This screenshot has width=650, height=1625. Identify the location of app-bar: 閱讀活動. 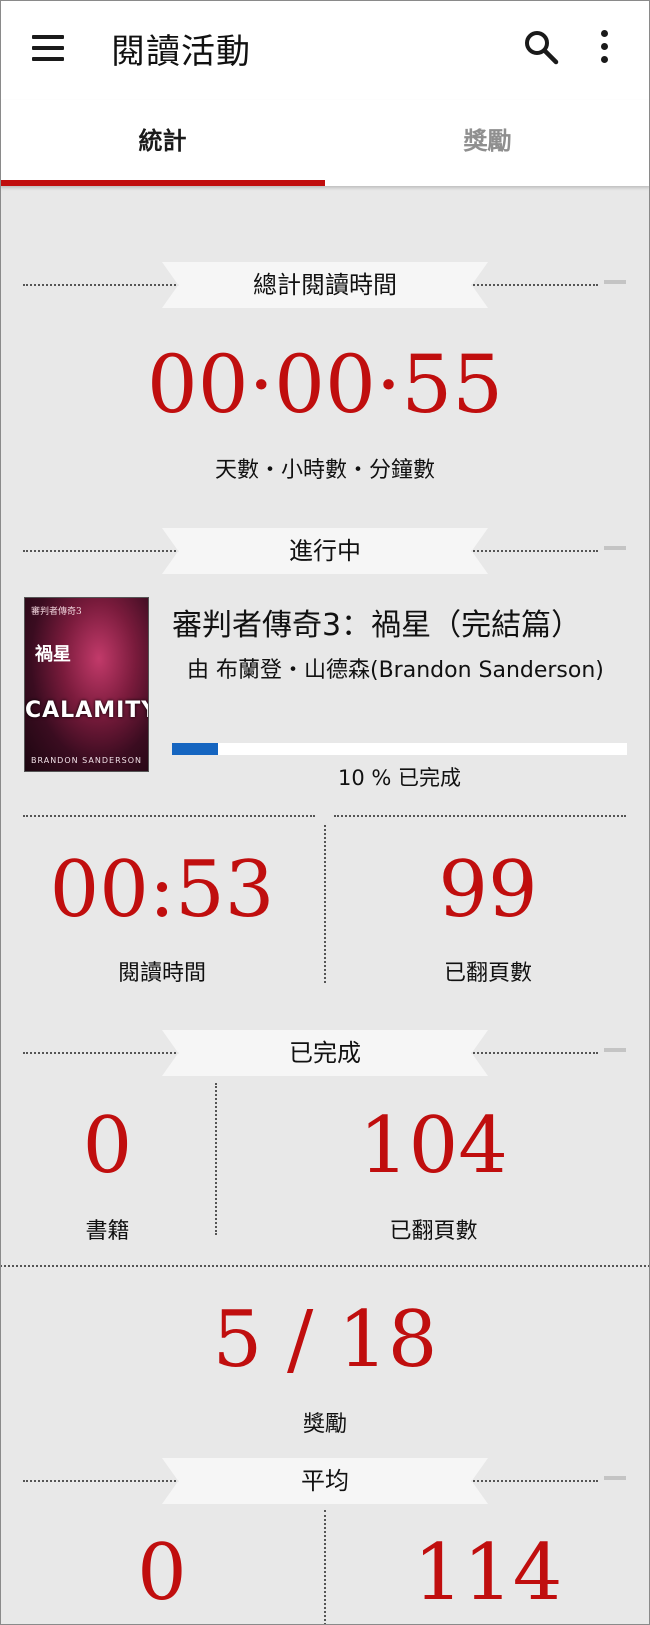
(325, 50).